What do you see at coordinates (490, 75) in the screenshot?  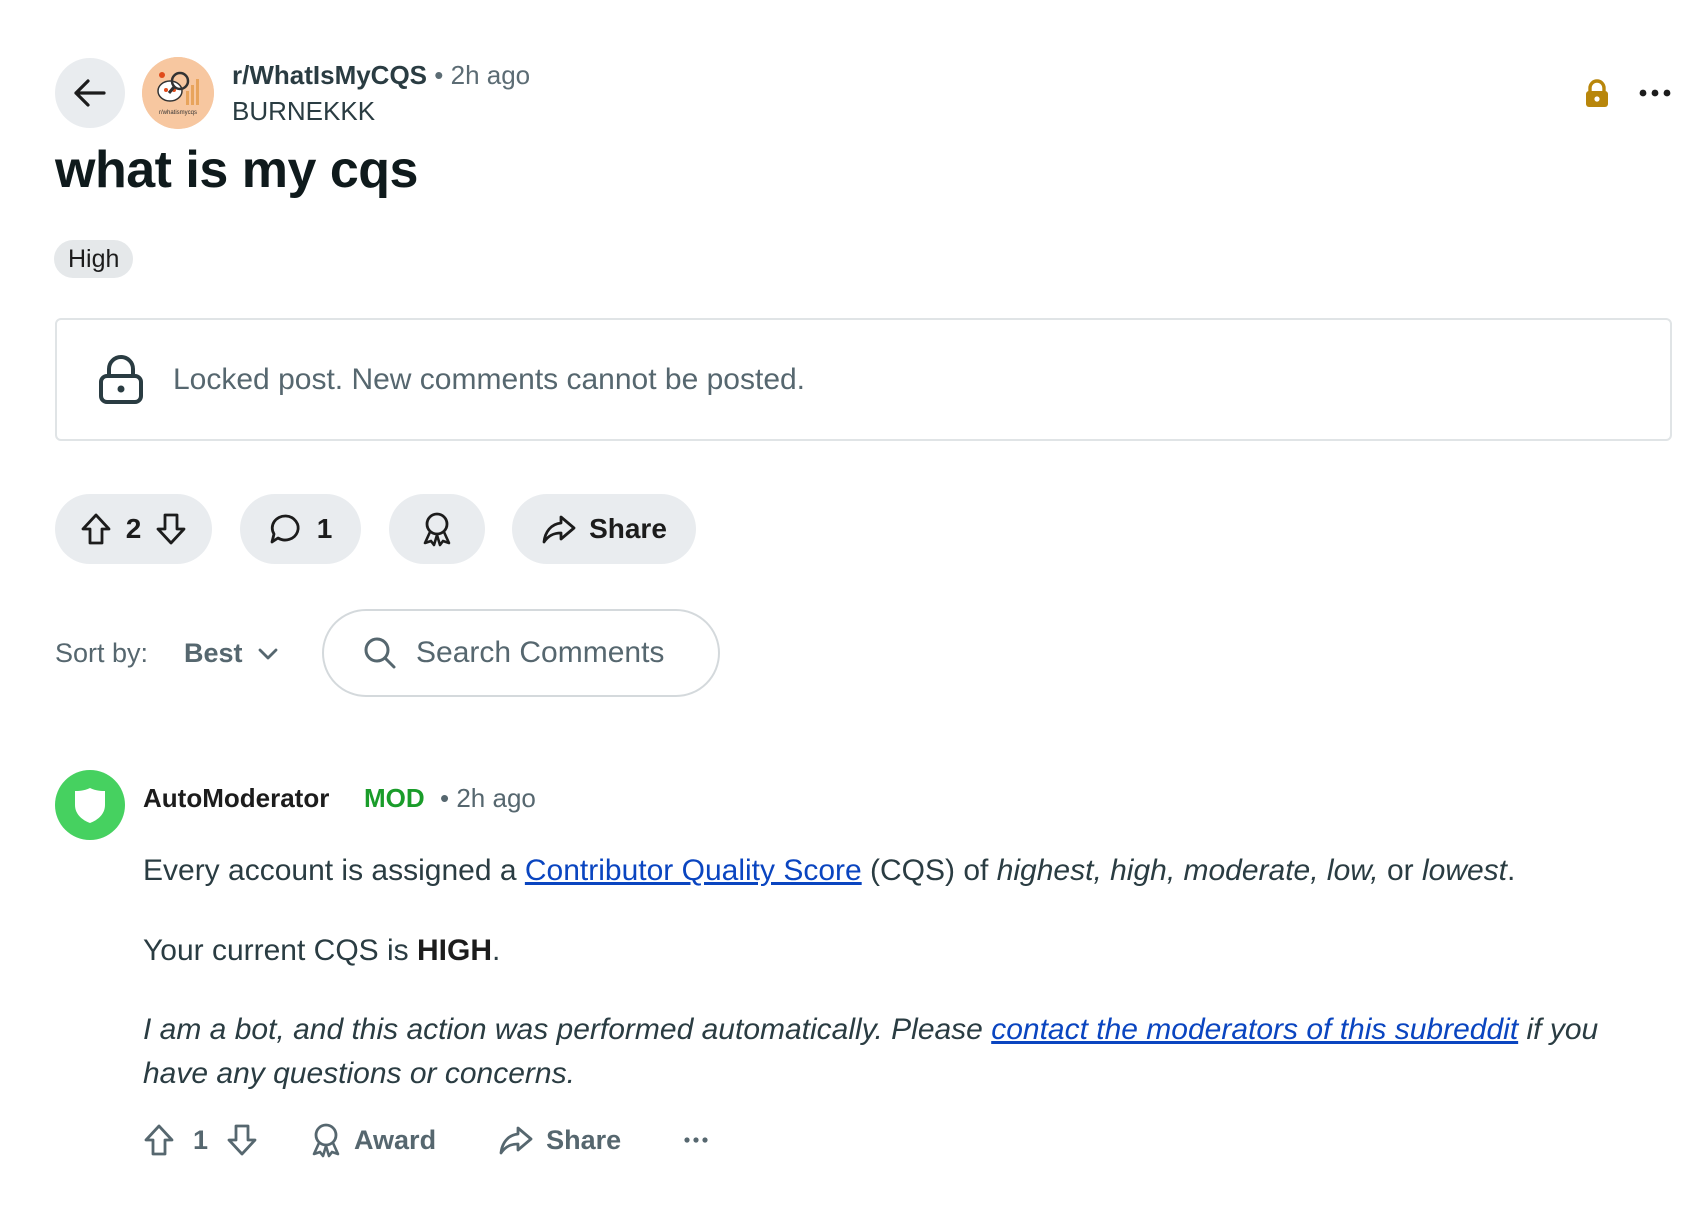 I see `post-time: 2h ago` at bounding box center [490, 75].